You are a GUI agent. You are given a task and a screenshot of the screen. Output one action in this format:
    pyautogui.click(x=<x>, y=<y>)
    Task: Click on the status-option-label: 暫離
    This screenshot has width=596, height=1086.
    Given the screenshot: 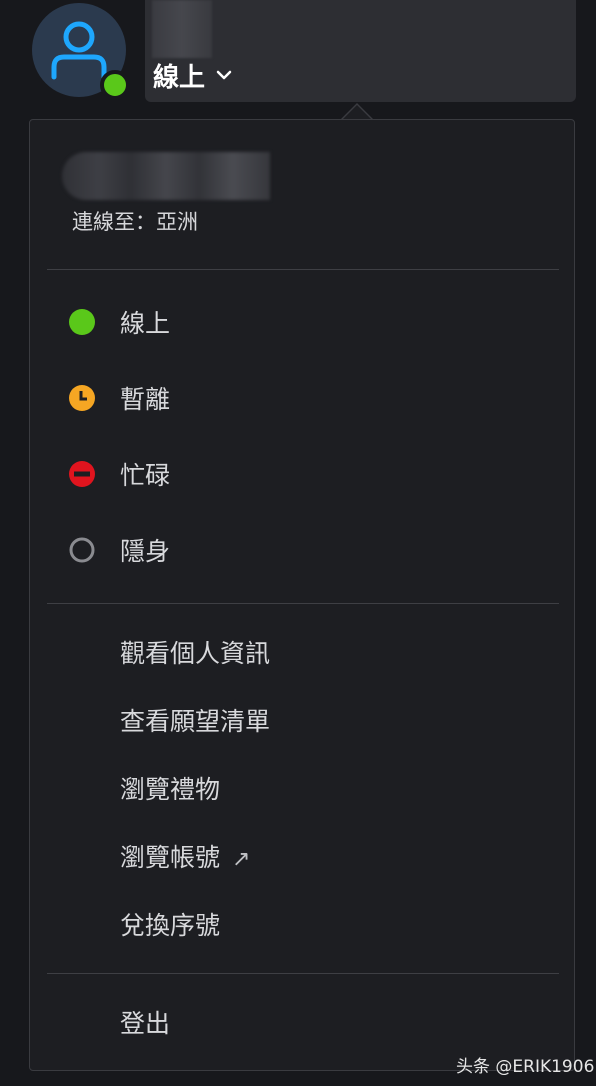 What is the action you would take?
    pyautogui.click(x=145, y=399)
    